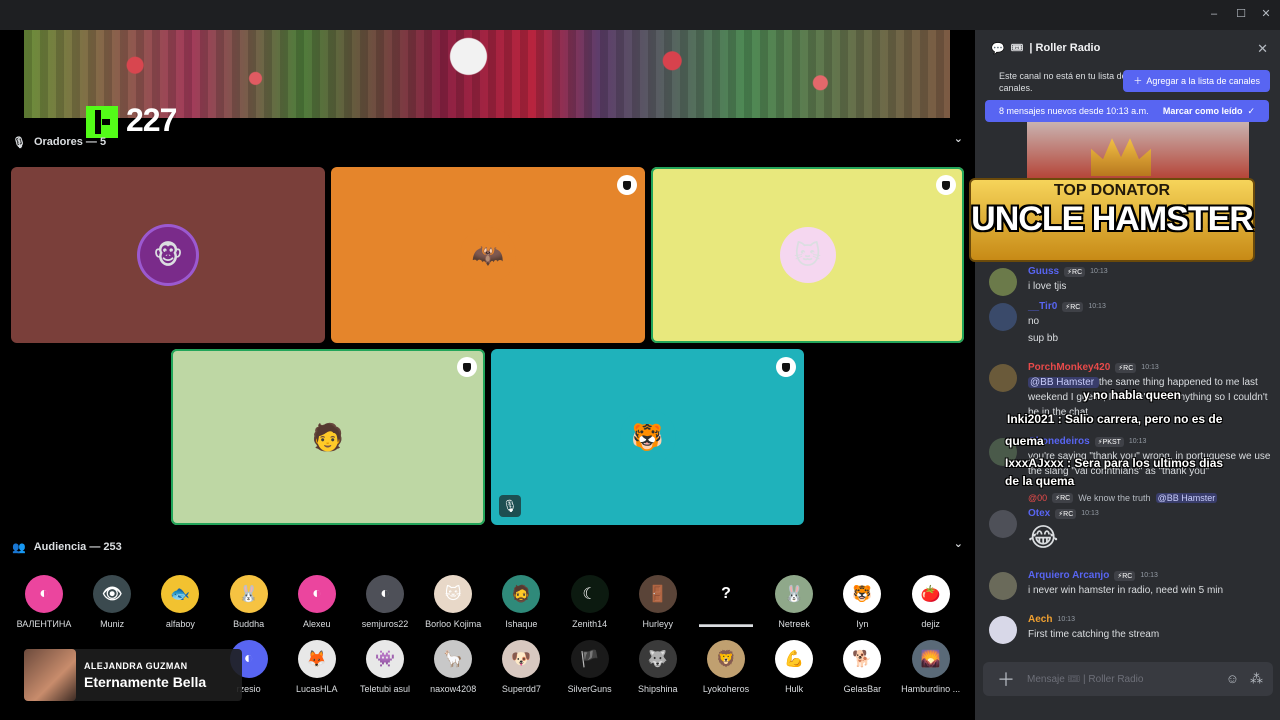 This screenshot has width=1280, height=720. I want to click on audience-member: 🚪 Hurleyy, so click(658, 602).